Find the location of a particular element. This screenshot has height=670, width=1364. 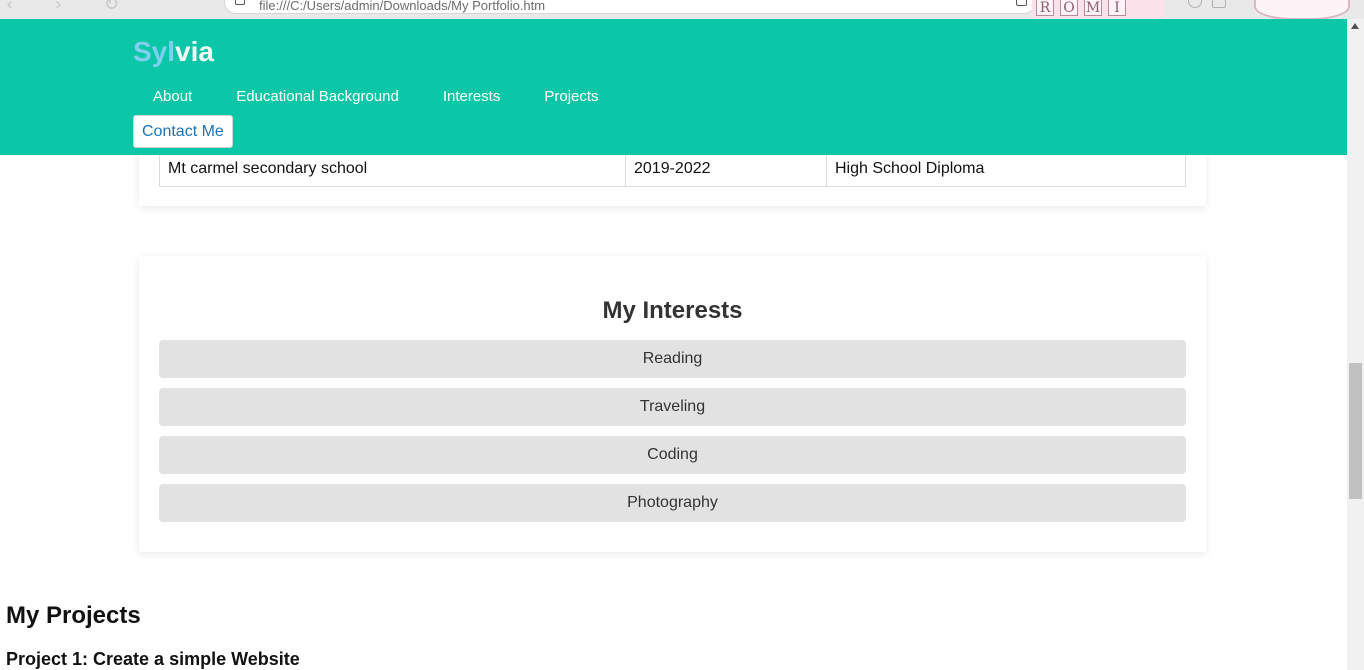

interest-item-traveling: Traveling is located at coordinates (672, 407).